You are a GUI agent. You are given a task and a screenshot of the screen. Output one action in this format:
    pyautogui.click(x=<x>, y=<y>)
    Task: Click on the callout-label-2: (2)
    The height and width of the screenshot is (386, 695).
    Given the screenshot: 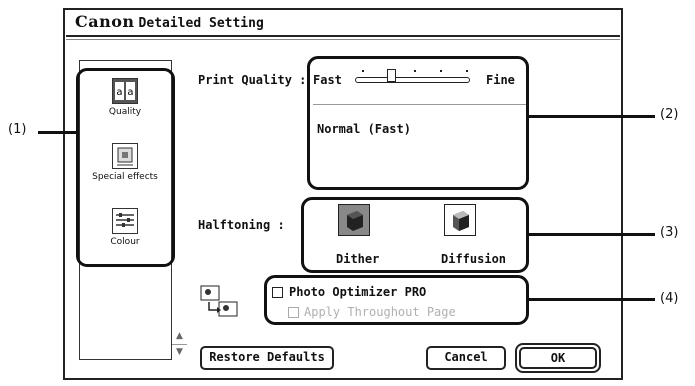 What is the action you would take?
    pyautogui.click(x=669, y=114)
    